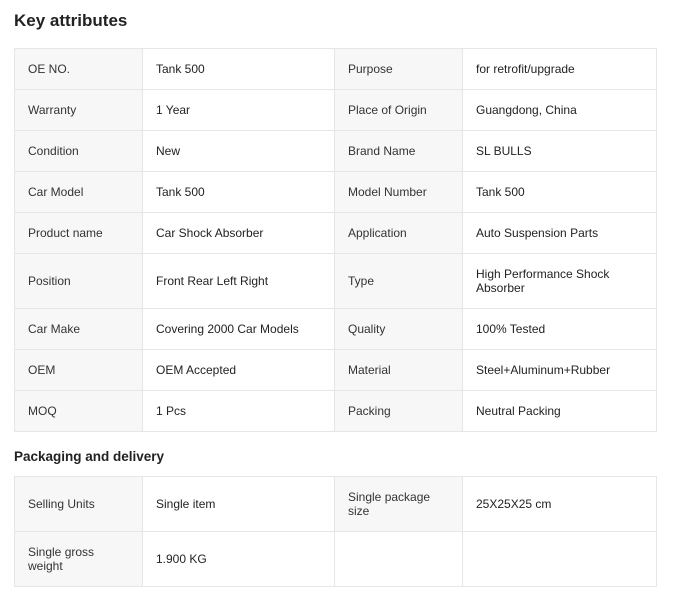 This screenshot has height=604, width=687. What do you see at coordinates (398, 370) in the screenshot?
I see `attribute-label-material: Material` at bounding box center [398, 370].